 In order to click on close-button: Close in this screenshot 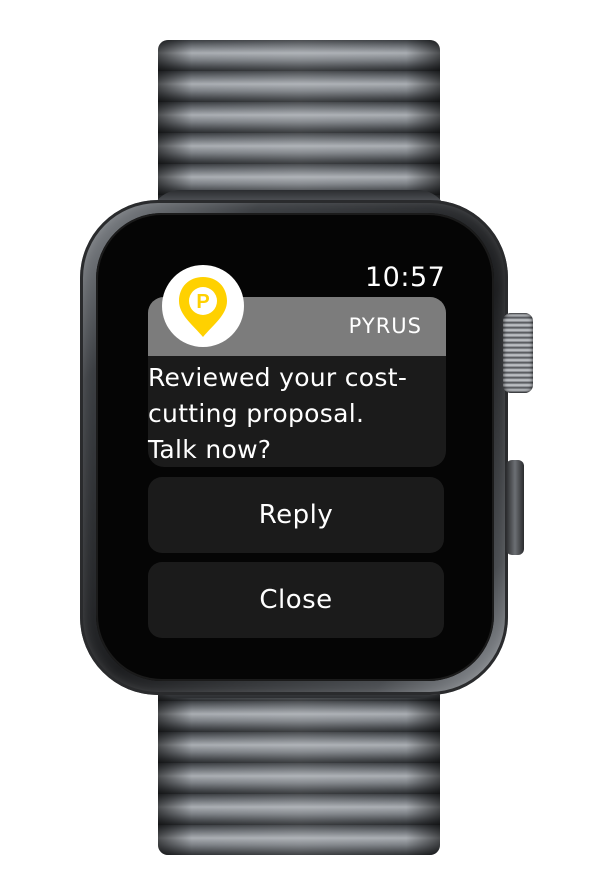, I will do `click(296, 600)`.